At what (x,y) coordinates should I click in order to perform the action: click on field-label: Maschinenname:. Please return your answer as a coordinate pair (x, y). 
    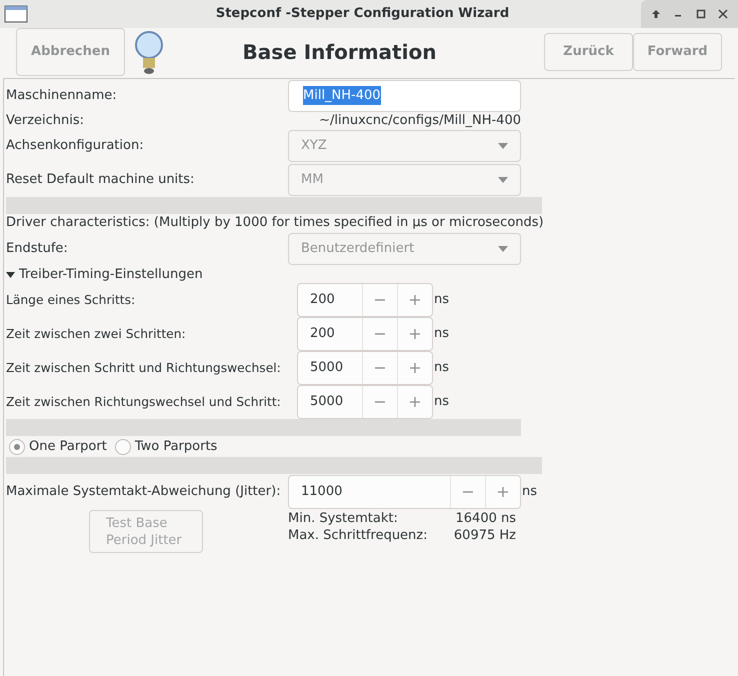
    Looking at the image, I should click on (62, 95).